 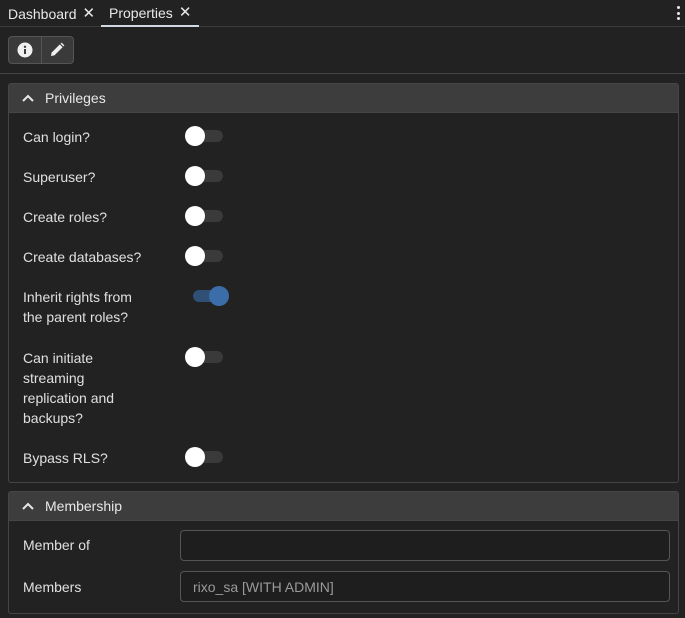 I want to click on tab-dashboard: Dashboard ✕, so click(x=51, y=13).